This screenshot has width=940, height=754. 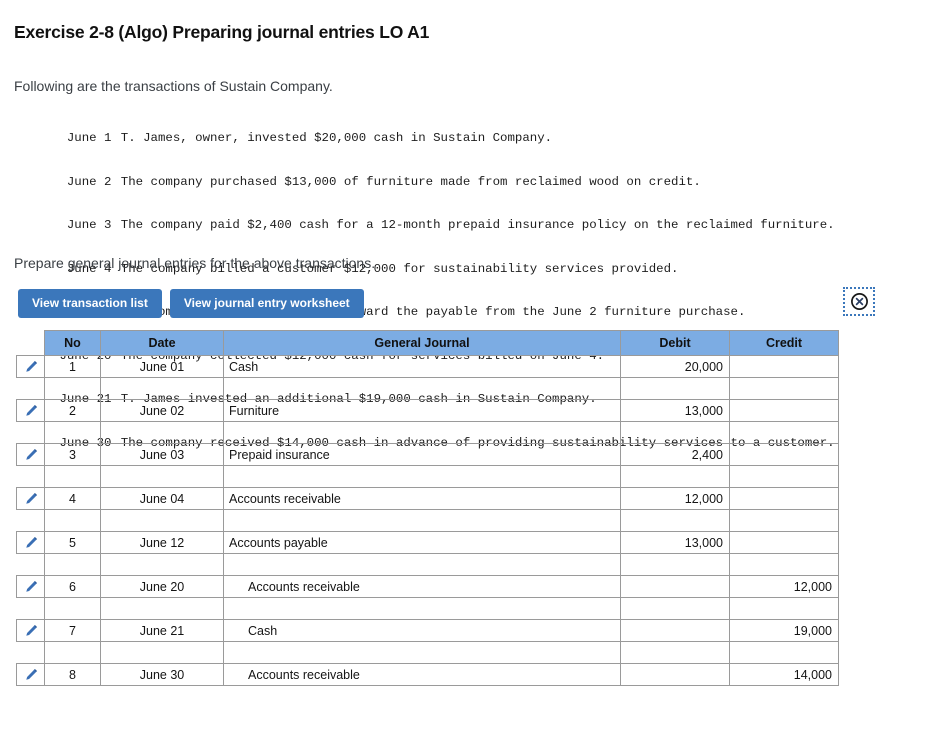 I want to click on close-button, so click(x=859, y=301).